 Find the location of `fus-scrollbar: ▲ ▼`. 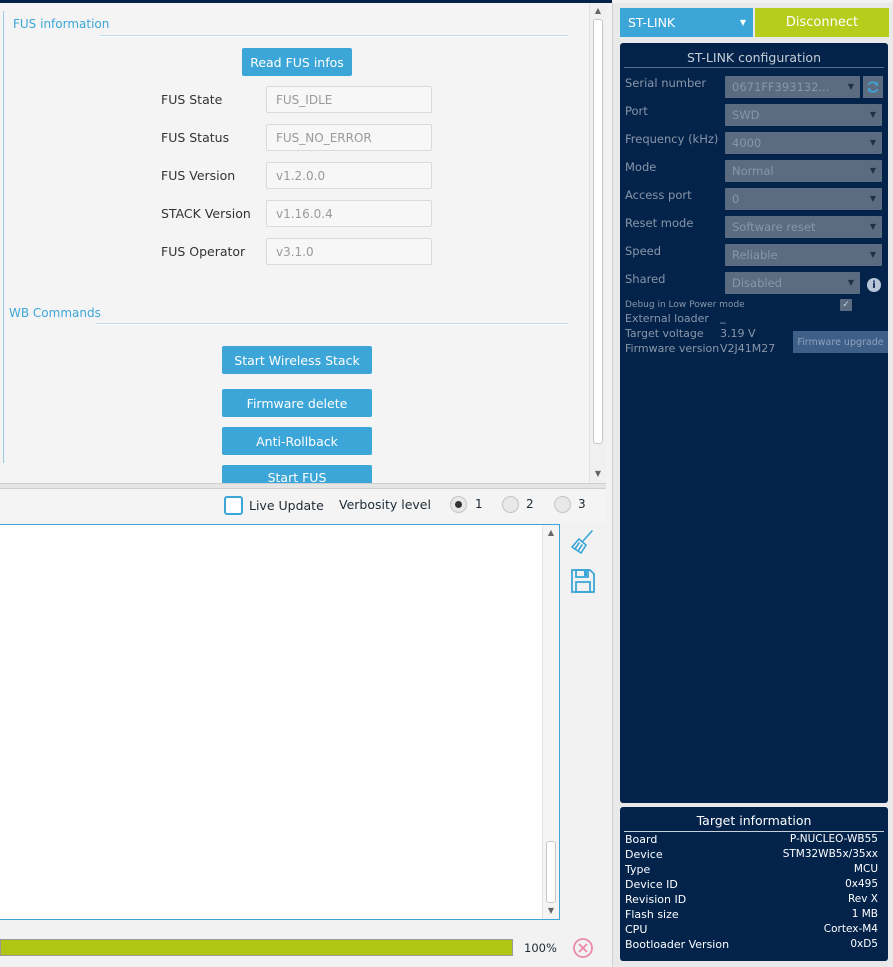

fus-scrollbar: ▲ ▼ is located at coordinates (597, 243).